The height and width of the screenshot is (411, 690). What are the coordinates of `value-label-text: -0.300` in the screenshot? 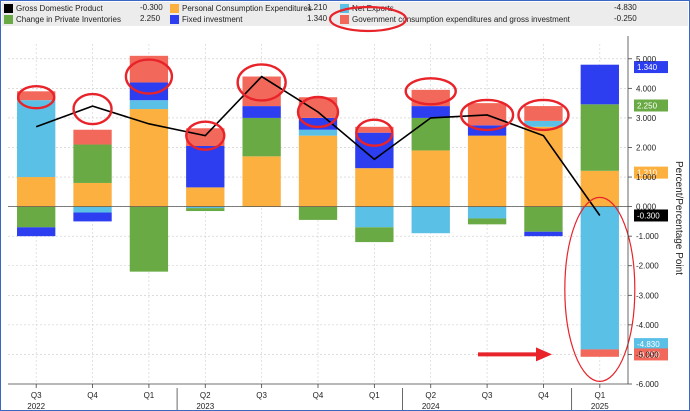 It's located at (648, 215).